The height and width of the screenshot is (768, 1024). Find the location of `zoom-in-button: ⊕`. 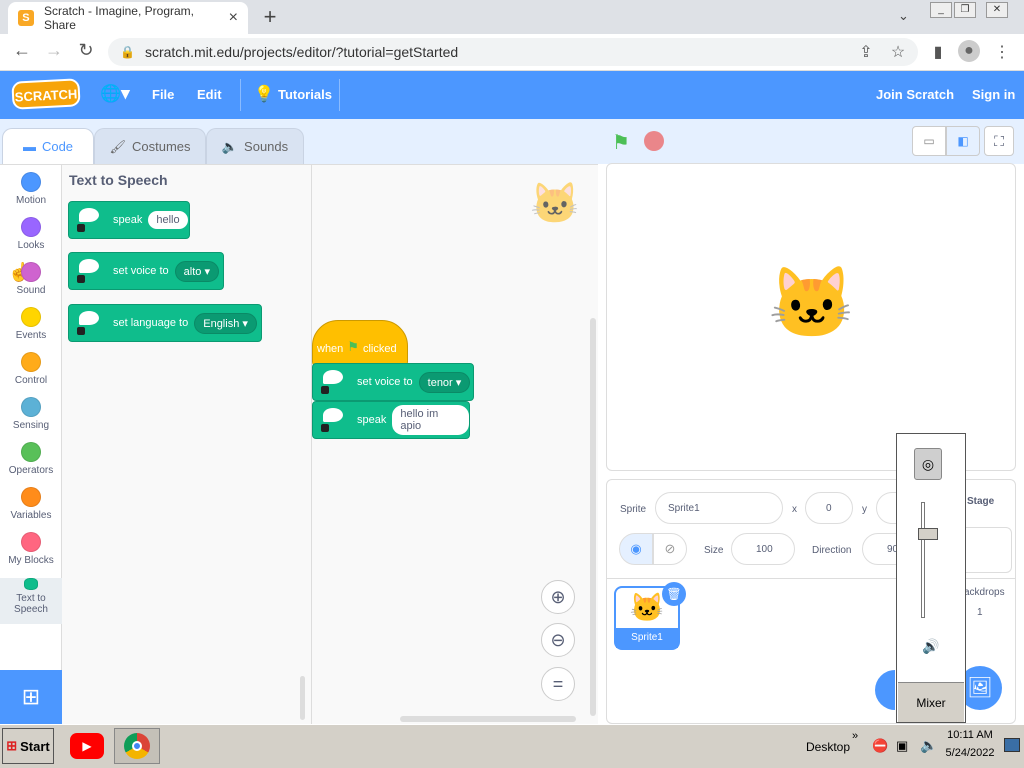

zoom-in-button: ⊕ is located at coordinates (558, 597).